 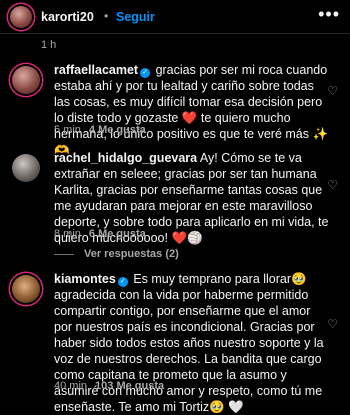 I want to click on comment-meta: 5 min 4 Me gusta, so click(x=104, y=130).